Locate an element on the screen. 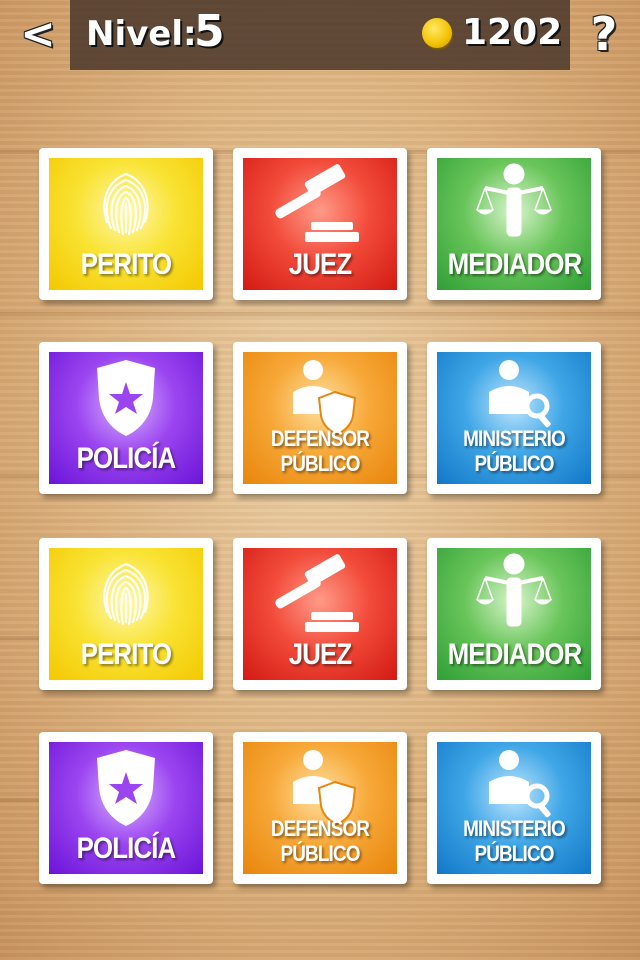 The image size is (640, 960). coin-count: 1202 is located at coordinates (512, 32).